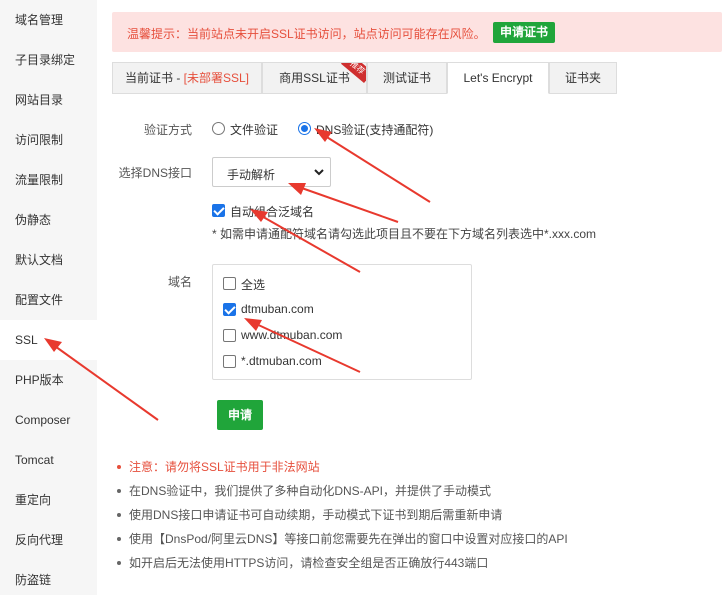  Describe the element at coordinates (319, 172) in the screenshot. I see `chevron-down-icon` at that location.